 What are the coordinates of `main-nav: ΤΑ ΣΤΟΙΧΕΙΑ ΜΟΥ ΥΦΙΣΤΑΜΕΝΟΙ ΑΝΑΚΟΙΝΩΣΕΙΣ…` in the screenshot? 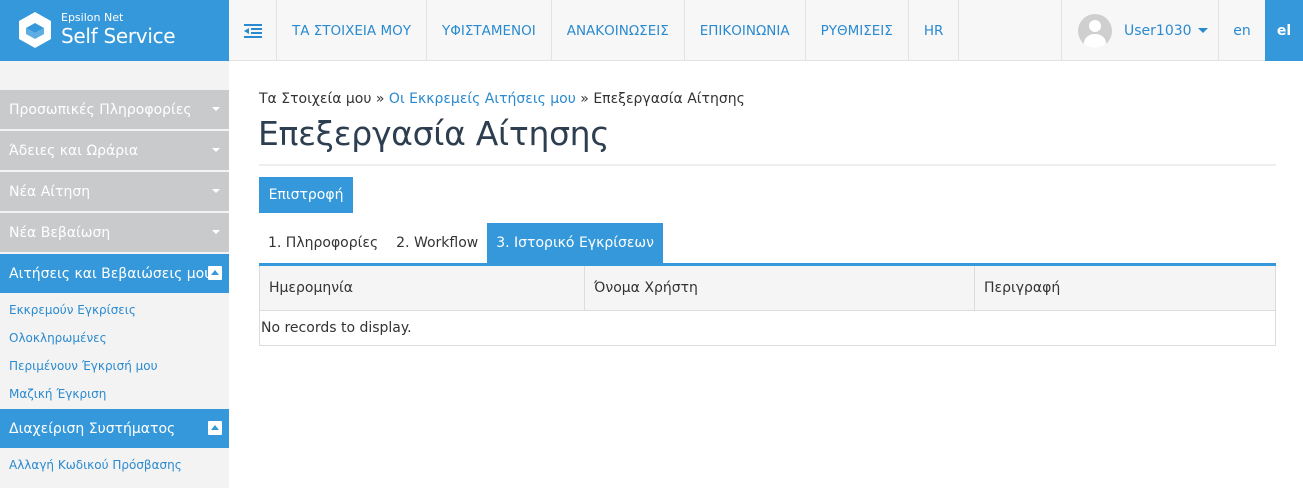 It's located at (618, 30).